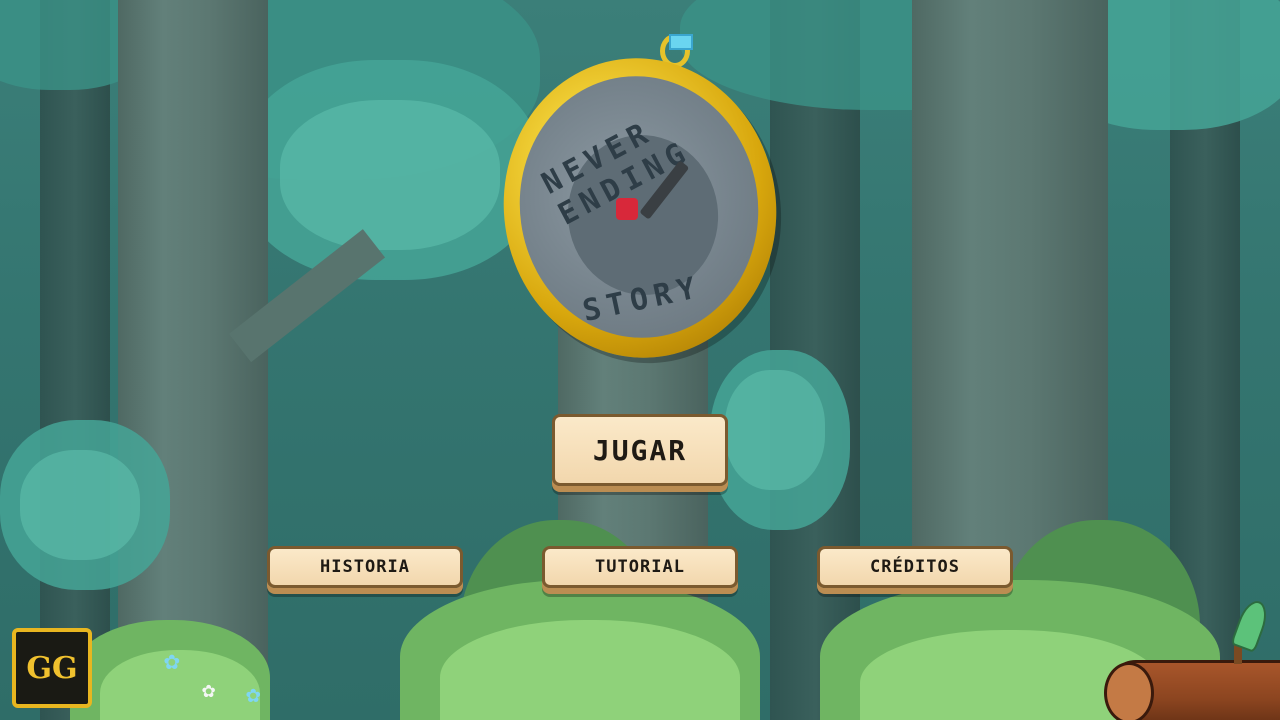 This screenshot has width=1280, height=720. What do you see at coordinates (640, 203) in the screenshot?
I see `pocket-watch-icon: NEVER ENDING STORY` at bounding box center [640, 203].